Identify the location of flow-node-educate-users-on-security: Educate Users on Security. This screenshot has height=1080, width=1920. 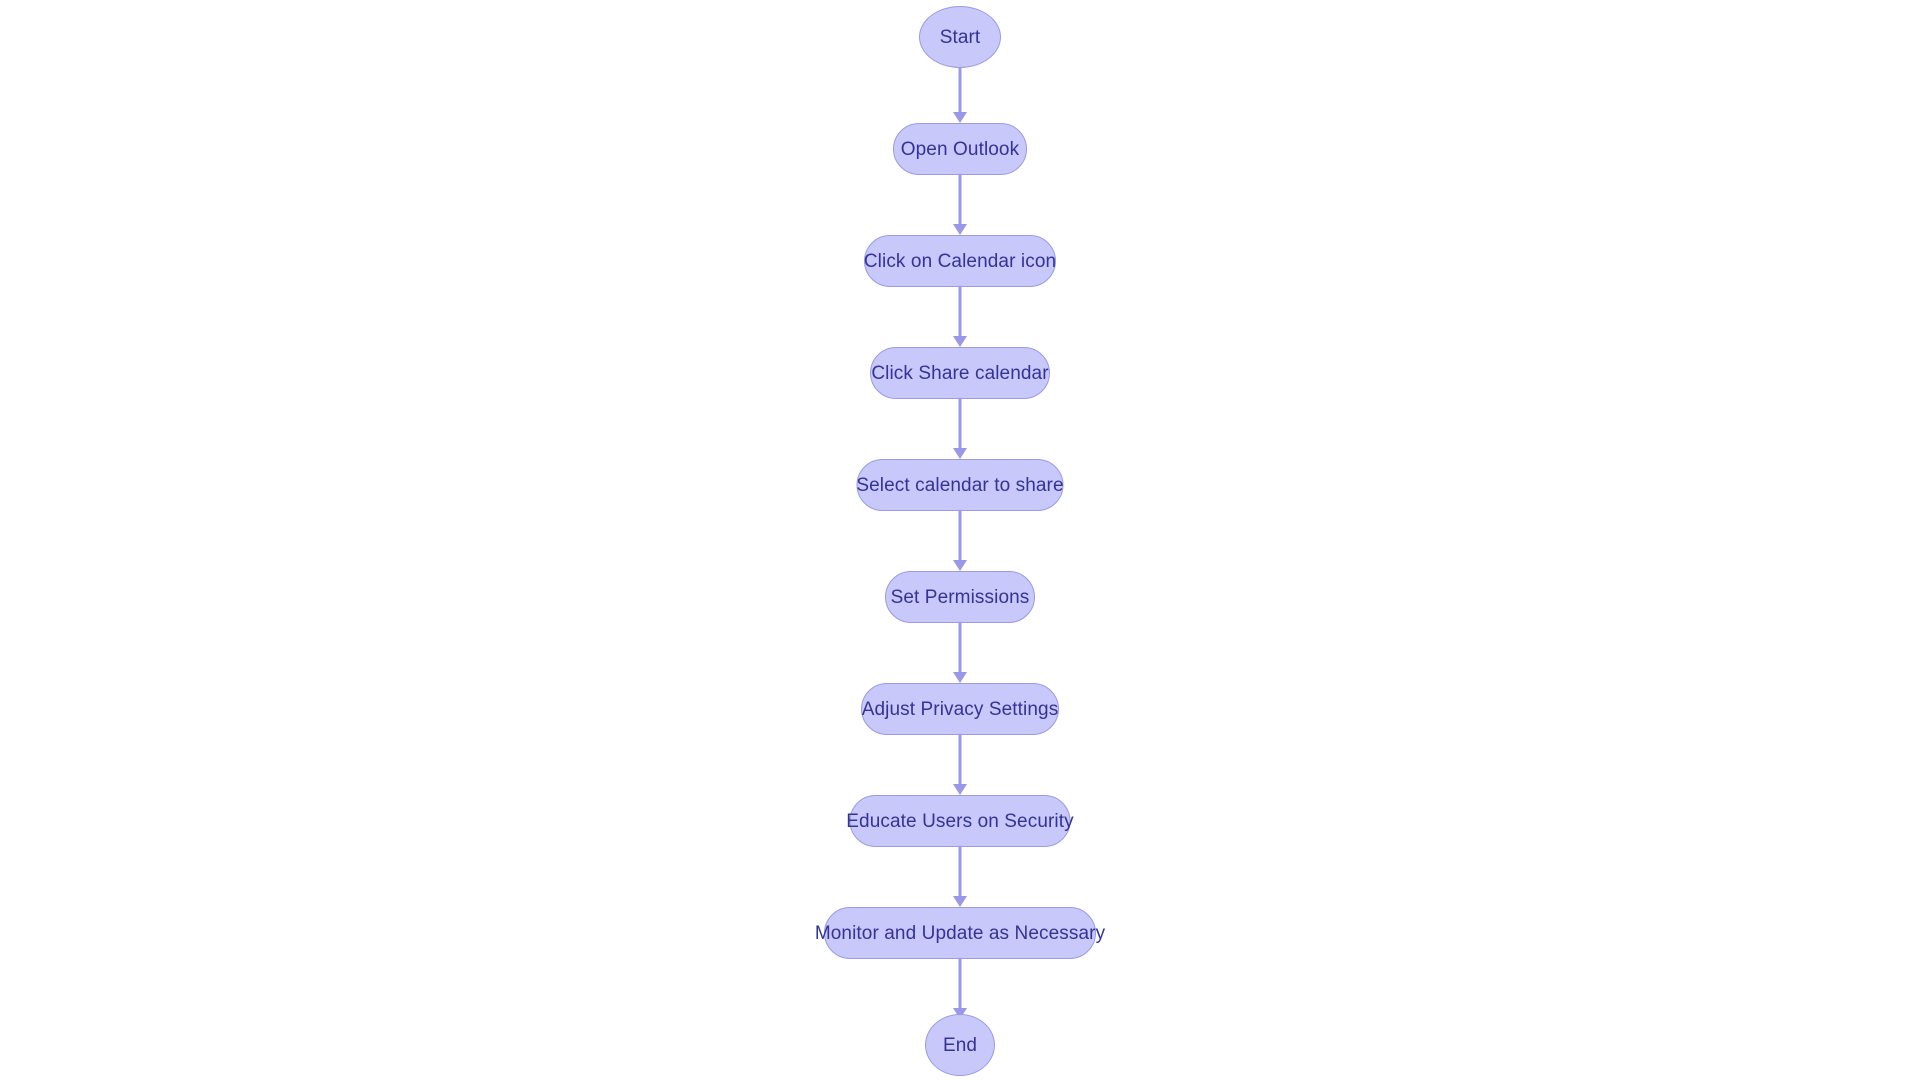
(960, 821).